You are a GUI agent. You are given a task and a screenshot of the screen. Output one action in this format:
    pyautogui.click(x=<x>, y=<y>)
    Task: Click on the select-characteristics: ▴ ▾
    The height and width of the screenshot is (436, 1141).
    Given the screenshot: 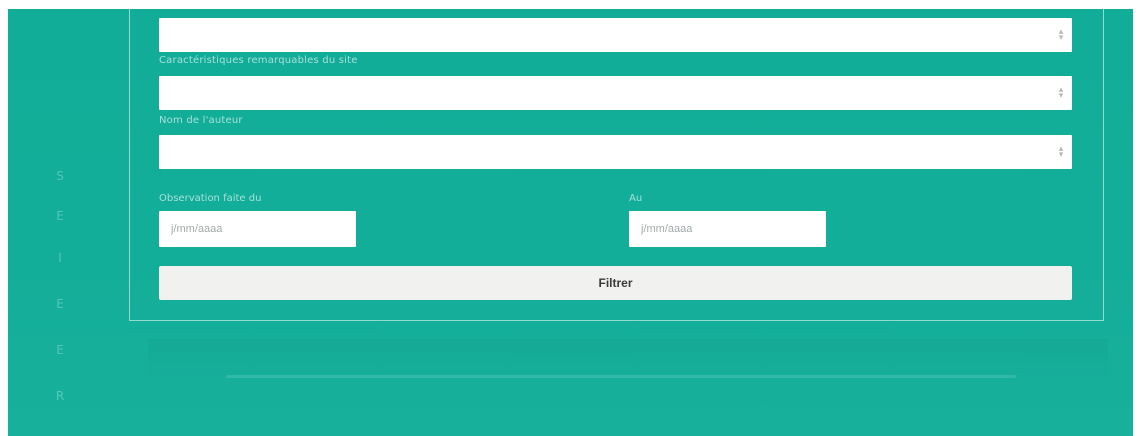 What is the action you would take?
    pyautogui.click(x=615, y=93)
    